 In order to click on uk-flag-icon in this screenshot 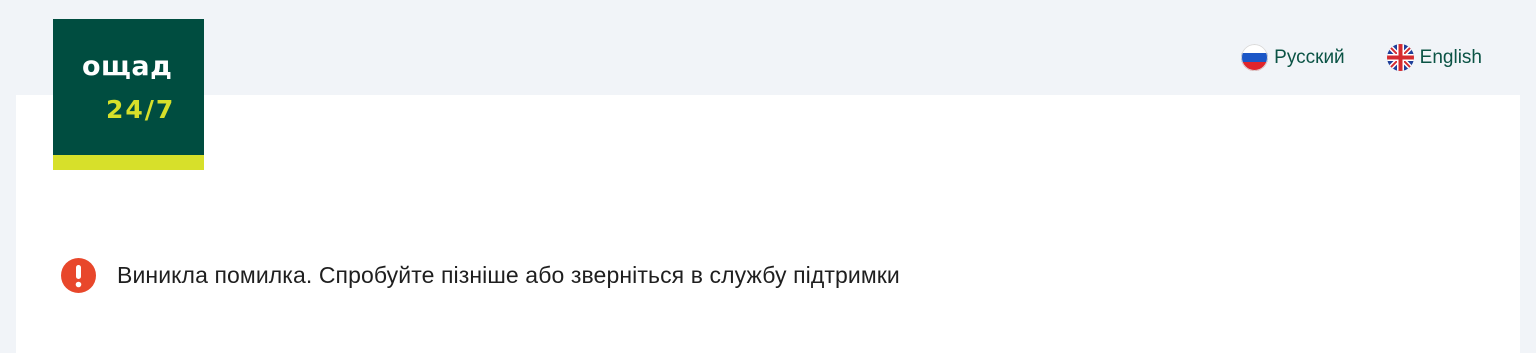, I will do `click(1400, 57)`.